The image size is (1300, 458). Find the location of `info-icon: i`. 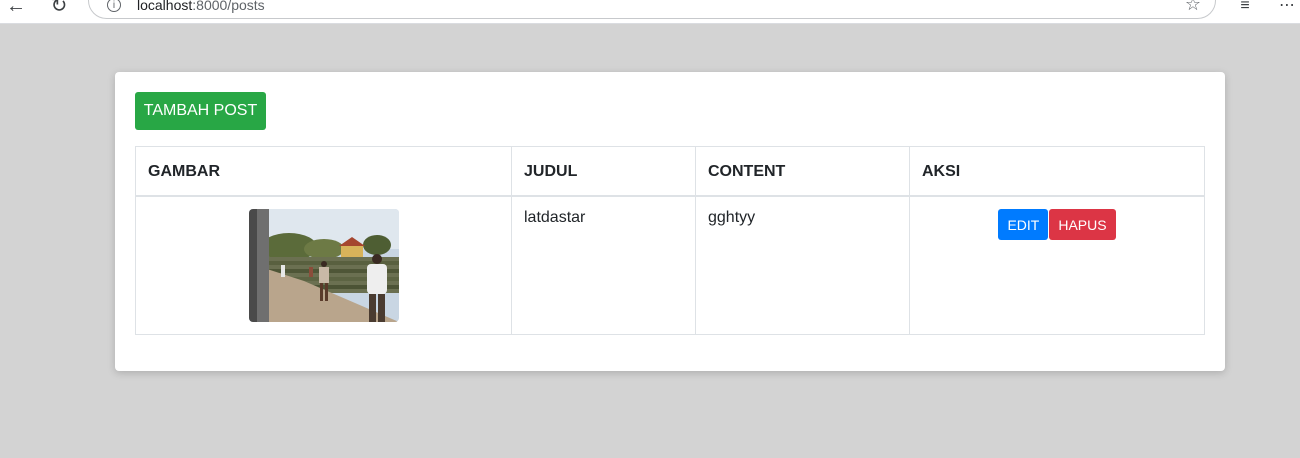

info-icon: i is located at coordinates (114, 6).